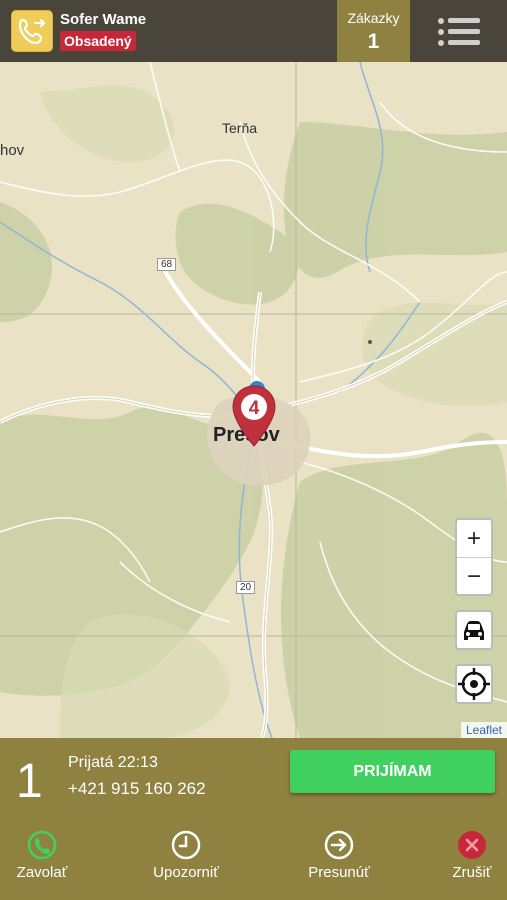 This screenshot has height=900, width=507. I want to click on cancel-button: Zrušiť, so click(472, 855).